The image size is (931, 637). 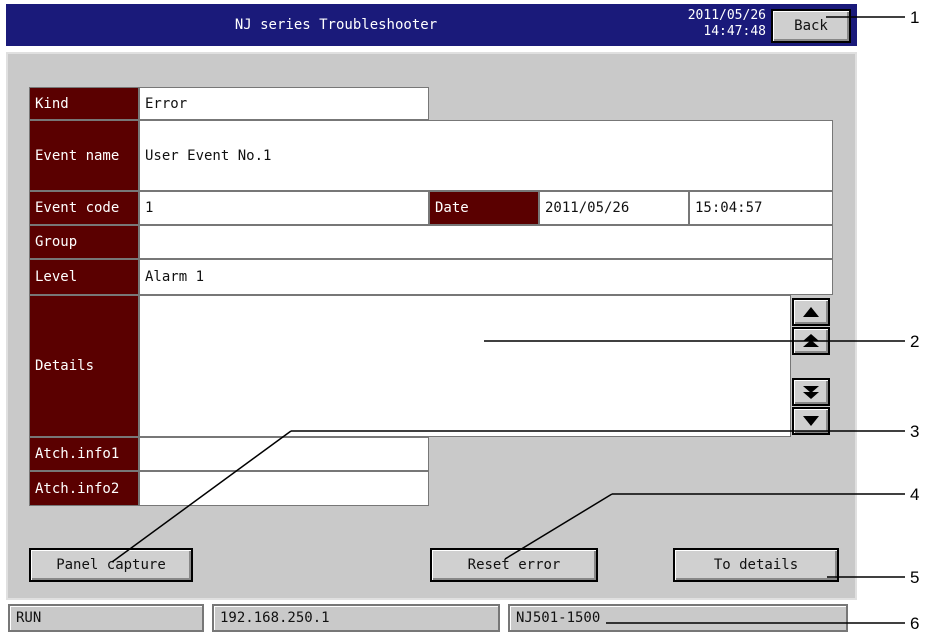 I want to click on event-name-label: Event name, so click(x=84, y=155).